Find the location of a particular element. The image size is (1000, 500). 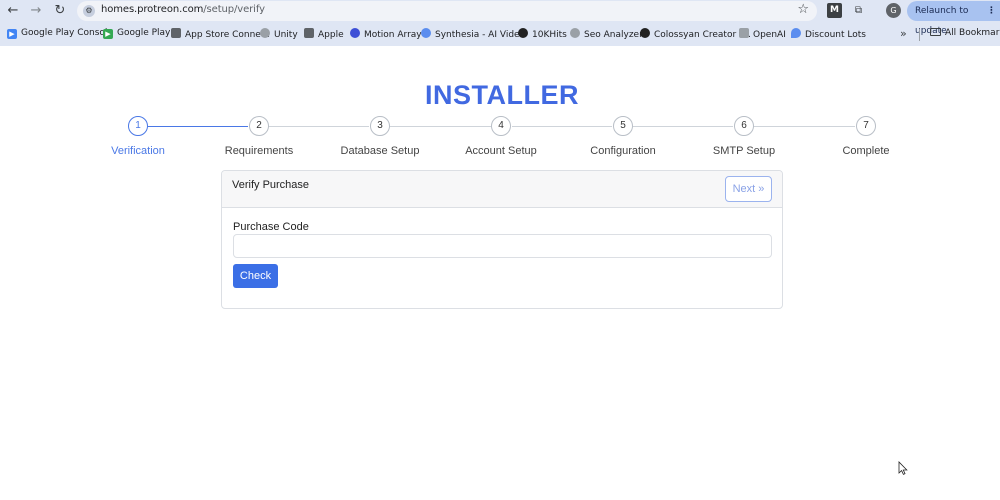

check-button: Check is located at coordinates (255, 276).